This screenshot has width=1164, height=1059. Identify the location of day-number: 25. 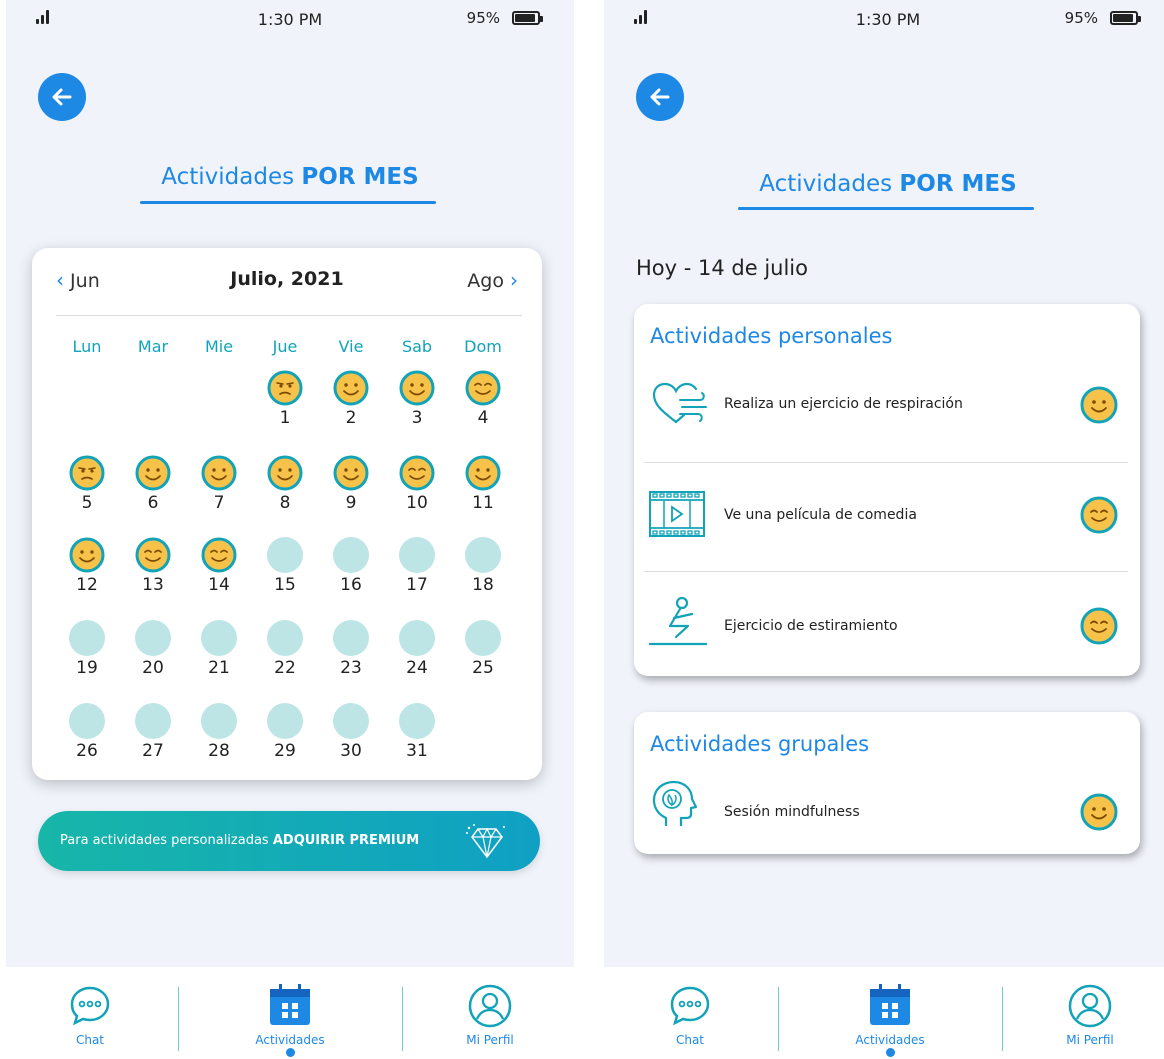
(483, 668).